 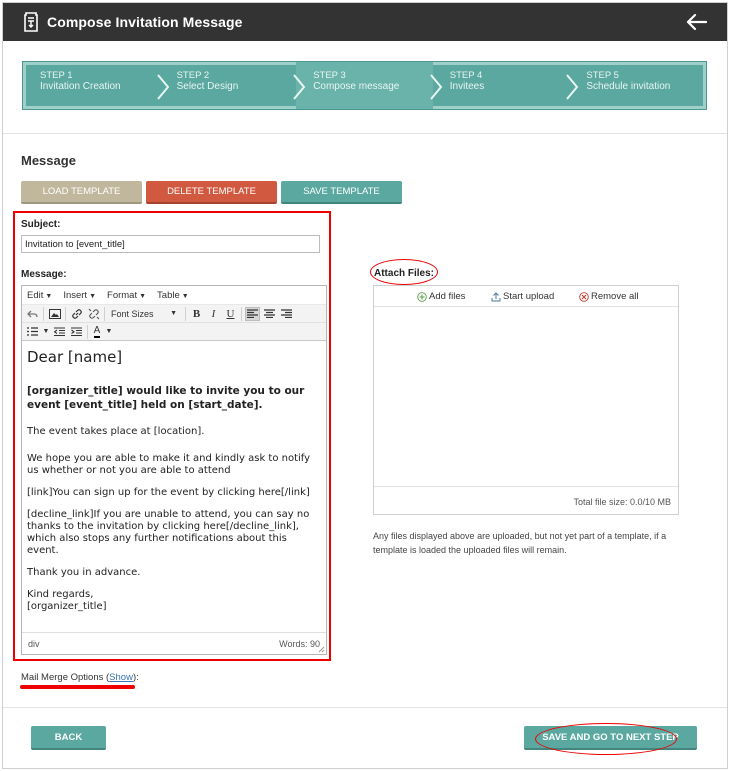 What do you see at coordinates (609, 296) in the screenshot?
I see `remove-all-button: Remove all` at bounding box center [609, 296].